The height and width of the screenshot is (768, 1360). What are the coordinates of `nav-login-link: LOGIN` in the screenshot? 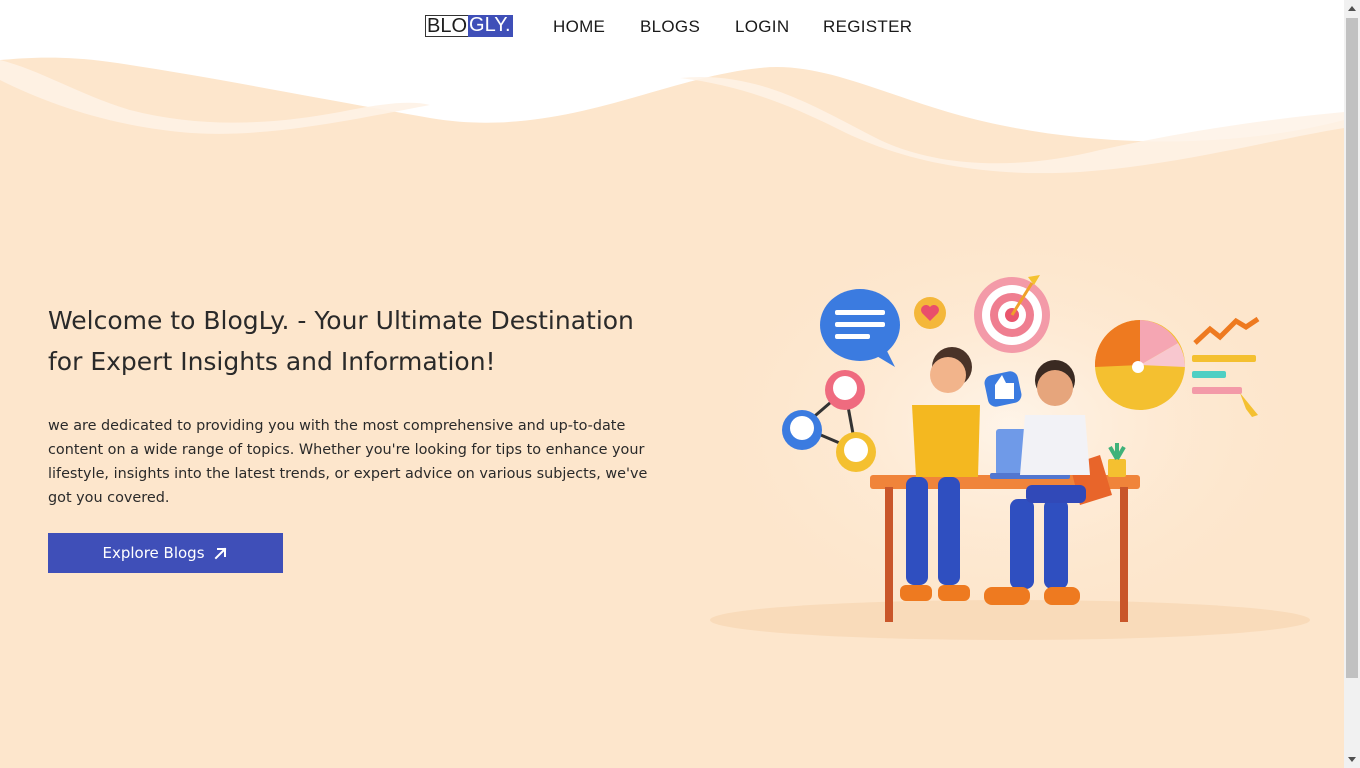 It's located at (762, 27).